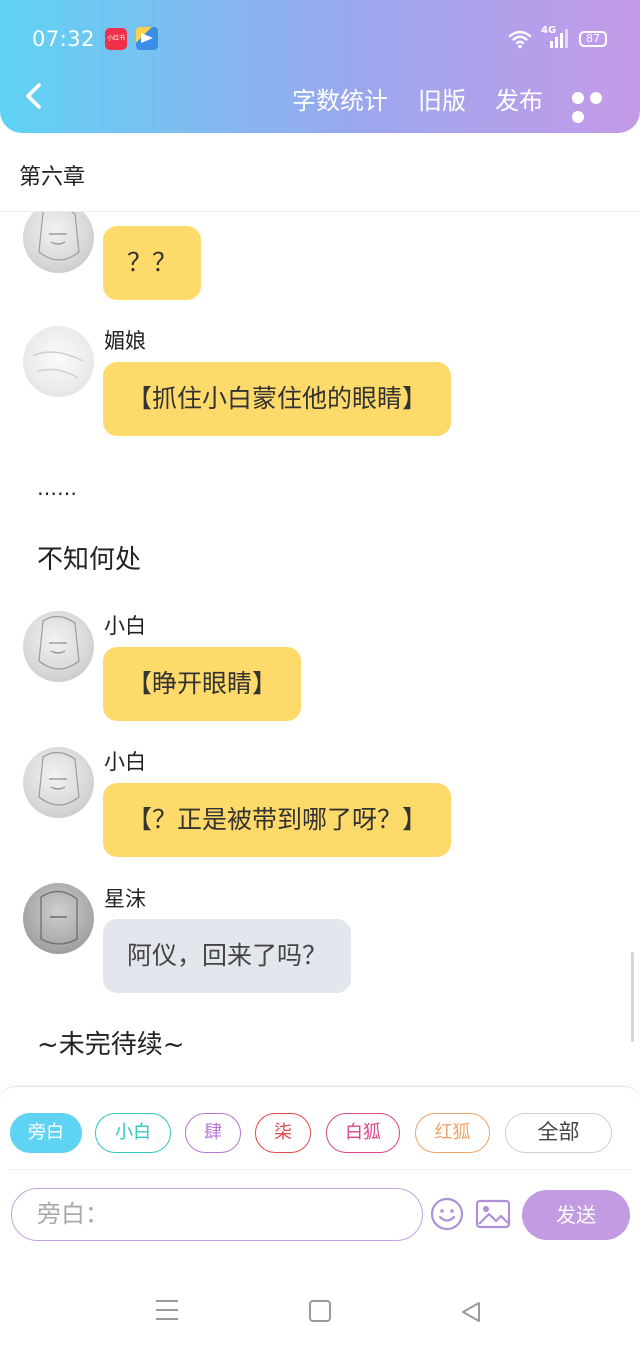 The image size is (640, 1351). I want to click on marble-texture-icon, so click(58, 365).